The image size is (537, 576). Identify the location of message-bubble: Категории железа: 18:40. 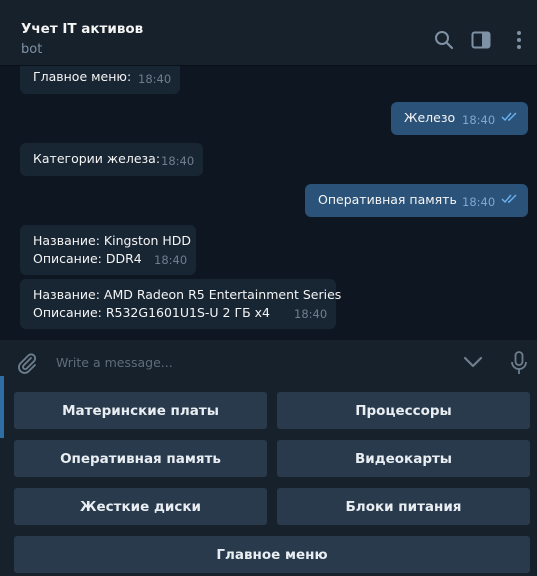
(111, 159).